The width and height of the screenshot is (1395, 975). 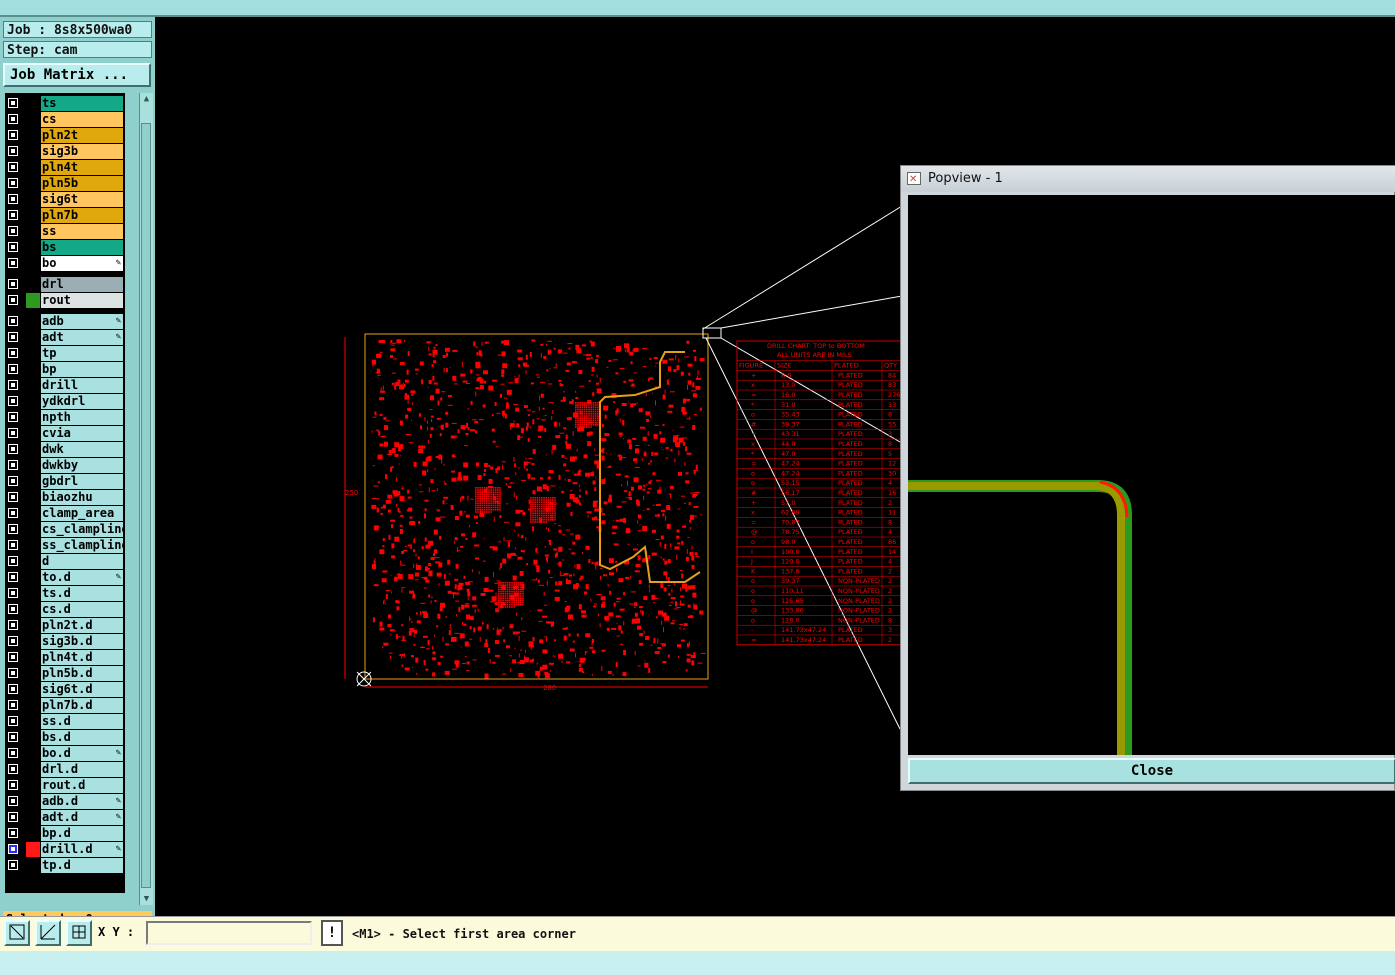 What do you see at coordinates (753, 503) in the screenshot?
I see `drill-chart-cell: +` at bounding box center [753, 503].